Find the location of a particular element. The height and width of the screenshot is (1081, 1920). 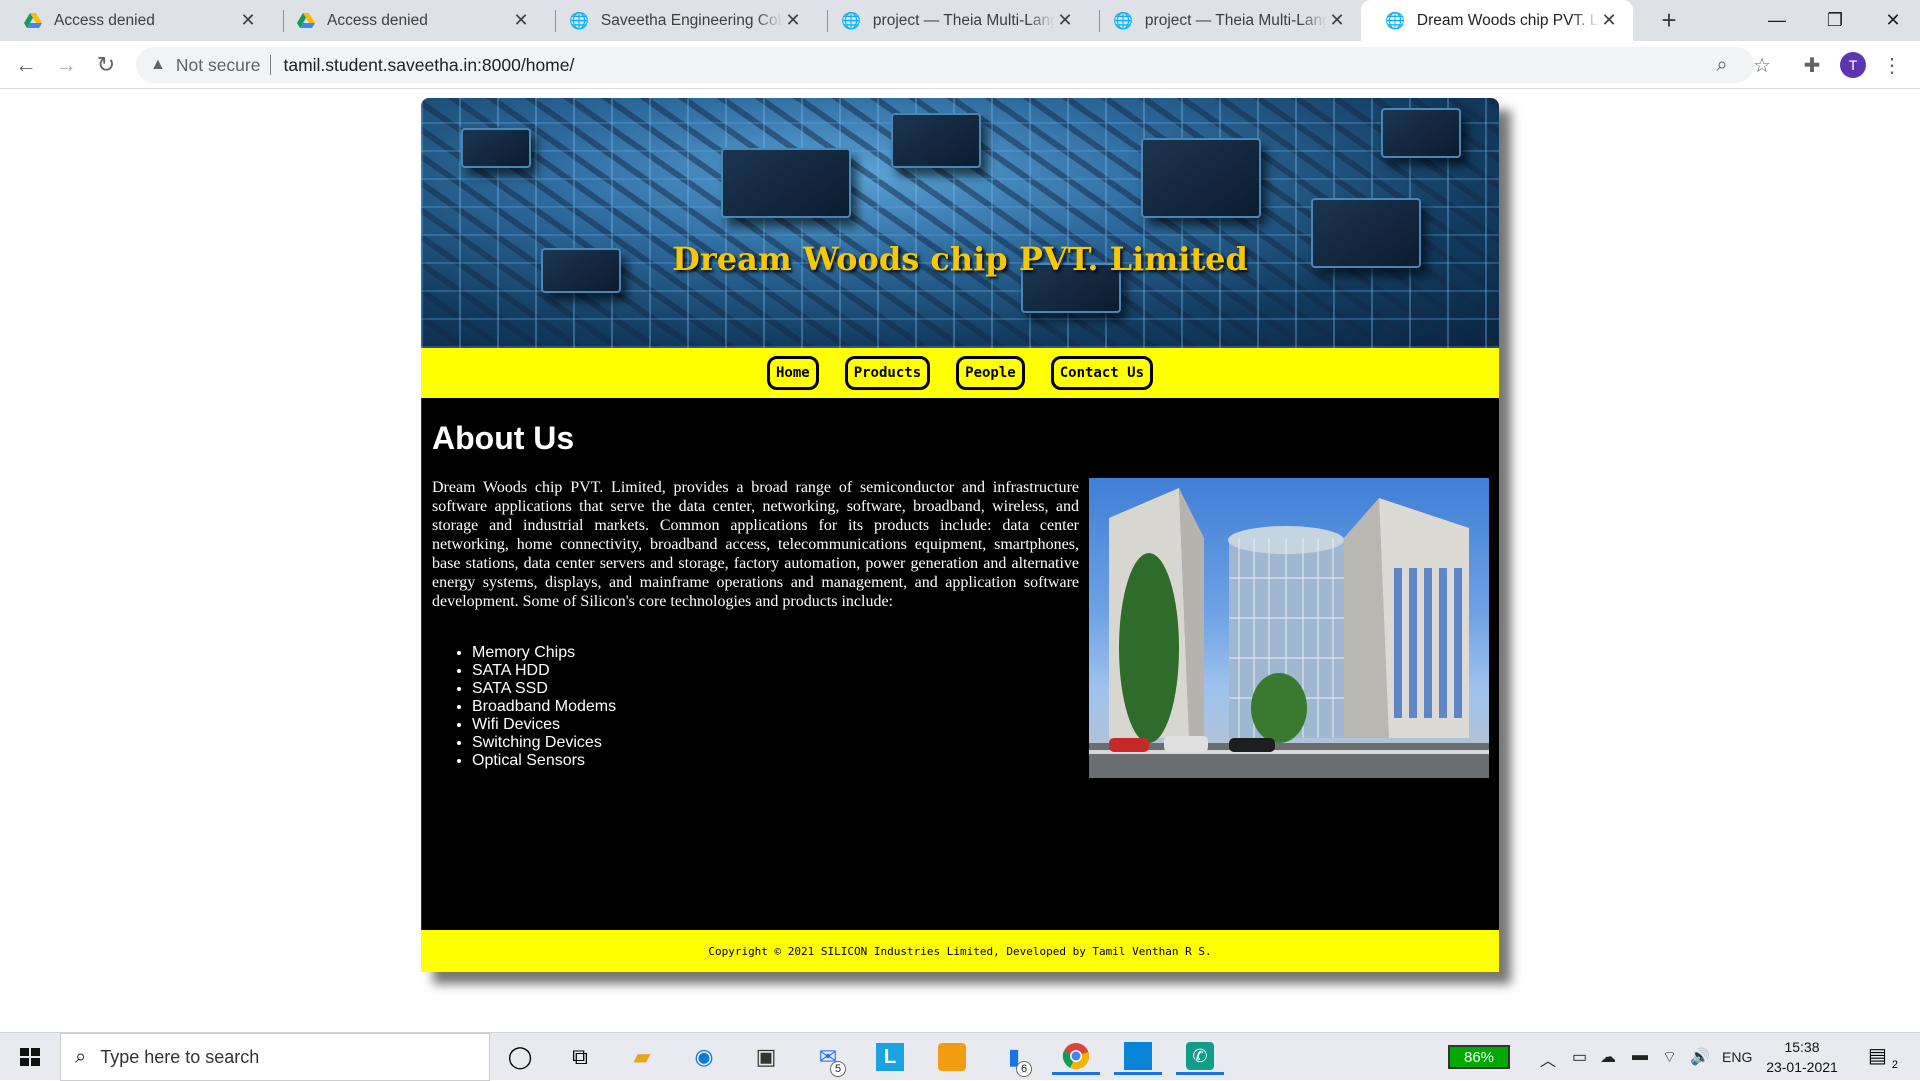

main-nav: Home Products People Contact Us is located at coordinates (960, 373).